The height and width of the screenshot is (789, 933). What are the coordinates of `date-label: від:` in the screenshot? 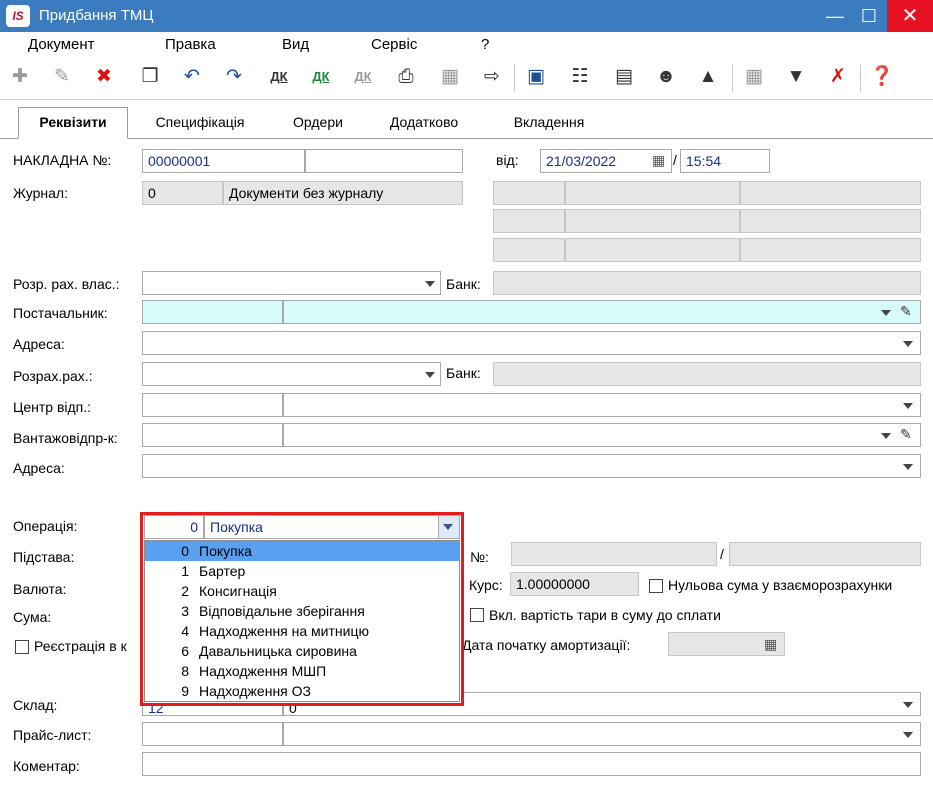 It's located at (507, 160).